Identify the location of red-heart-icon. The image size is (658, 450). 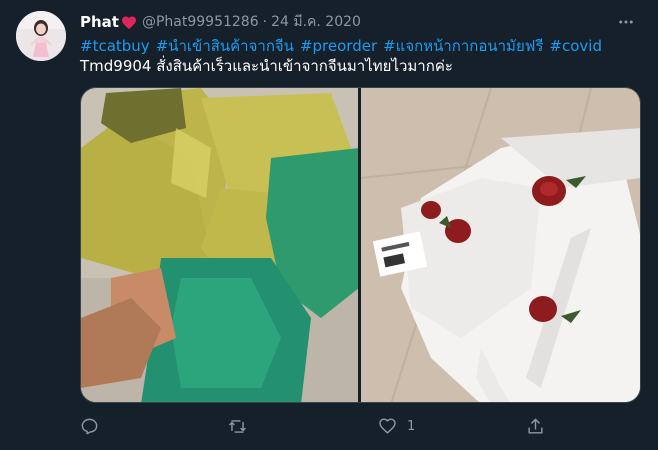
(128, 22).